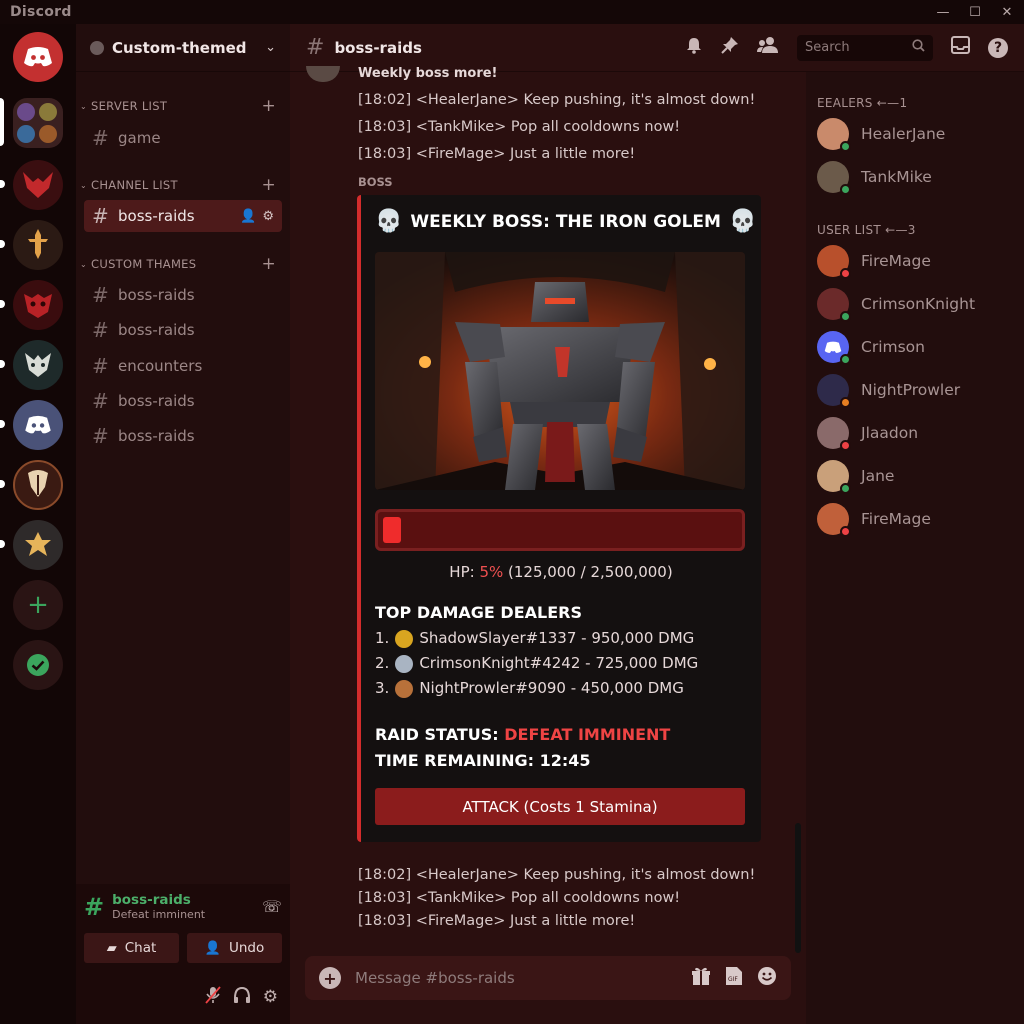 The height and width of the screenshot is (1024, 1024). What do you see at coordinates (330, 978) in the screenshot?
I see `attach-plus-icon: +` at bounding box center [330, 978].